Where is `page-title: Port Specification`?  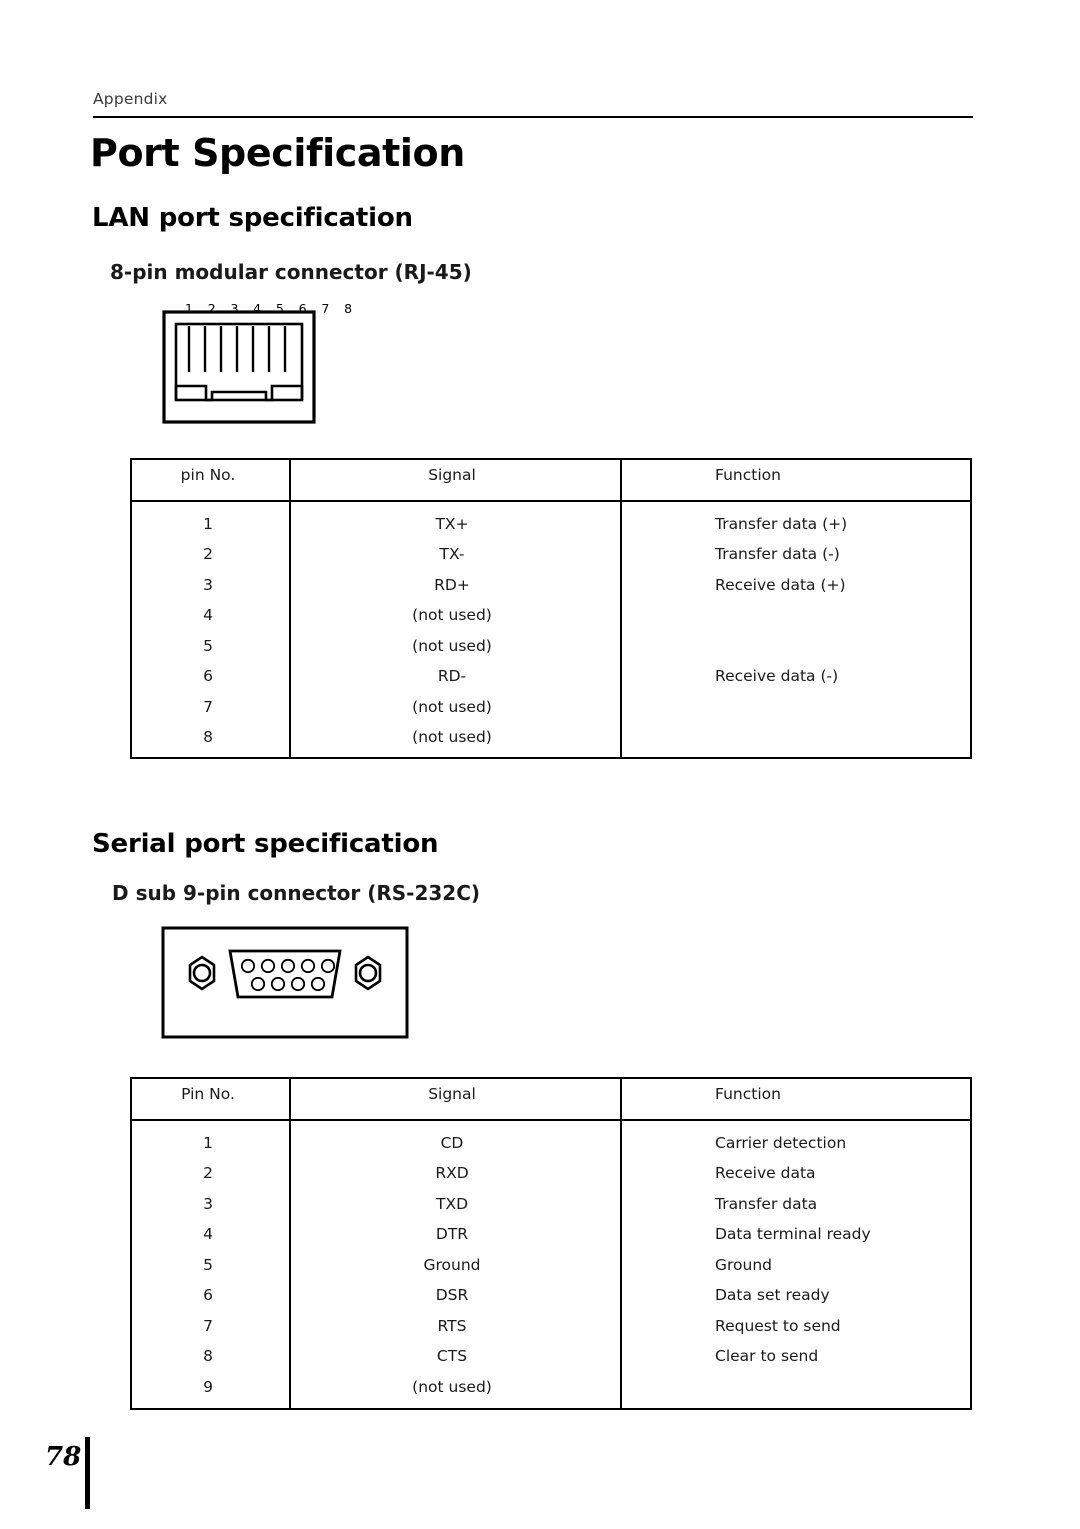 page-title: Port Specification is located at coordinates (277, 153).